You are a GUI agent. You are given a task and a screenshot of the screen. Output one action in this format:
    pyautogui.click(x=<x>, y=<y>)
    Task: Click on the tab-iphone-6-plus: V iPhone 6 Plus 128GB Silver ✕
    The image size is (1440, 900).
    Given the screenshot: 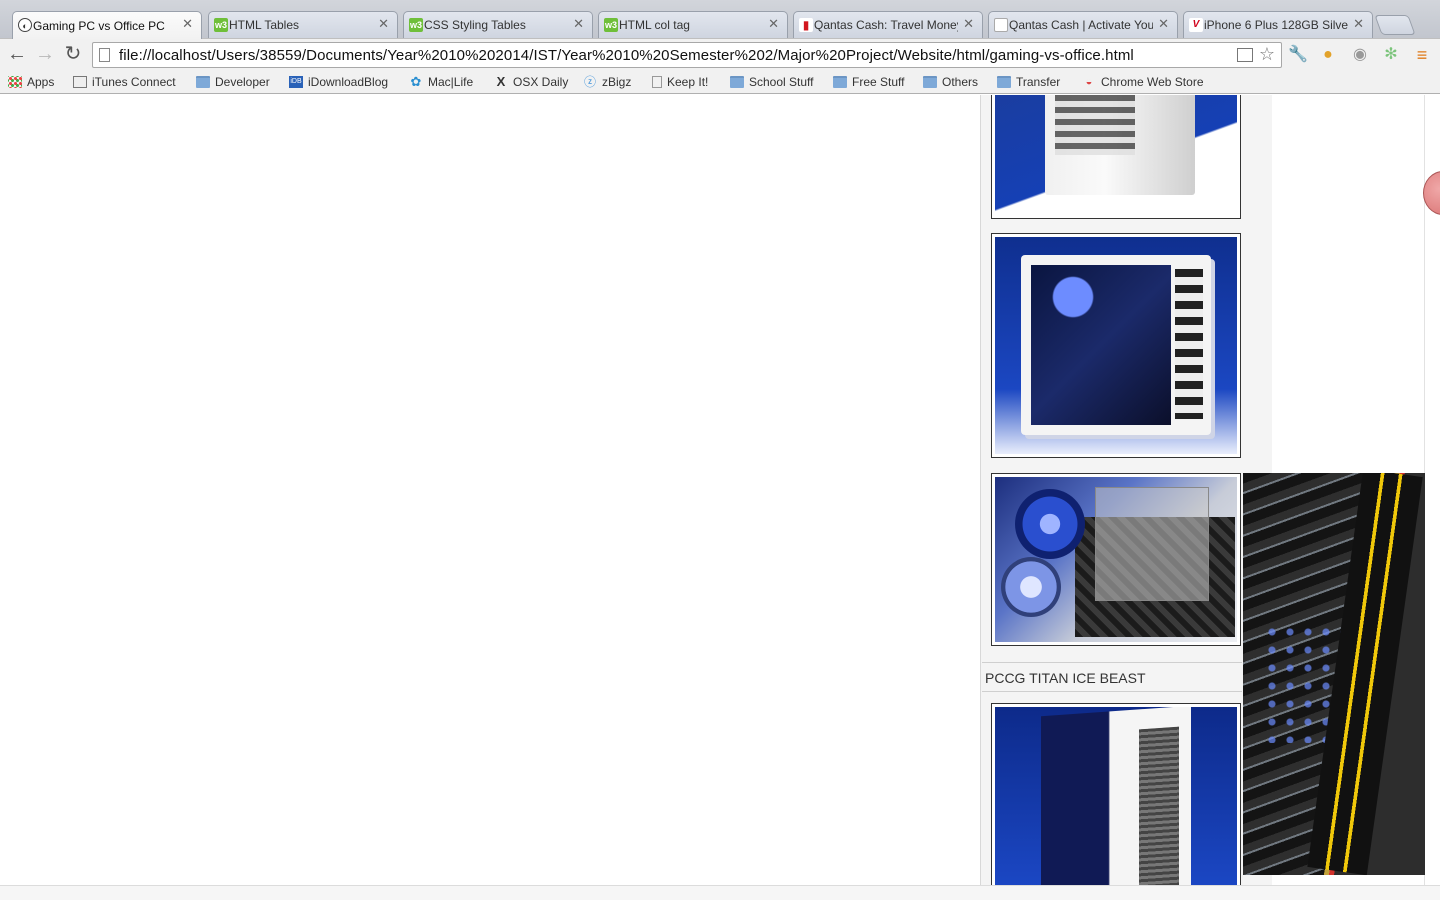 What is the action you would take?
    pyautogui.click(x=1278, y=24)
    